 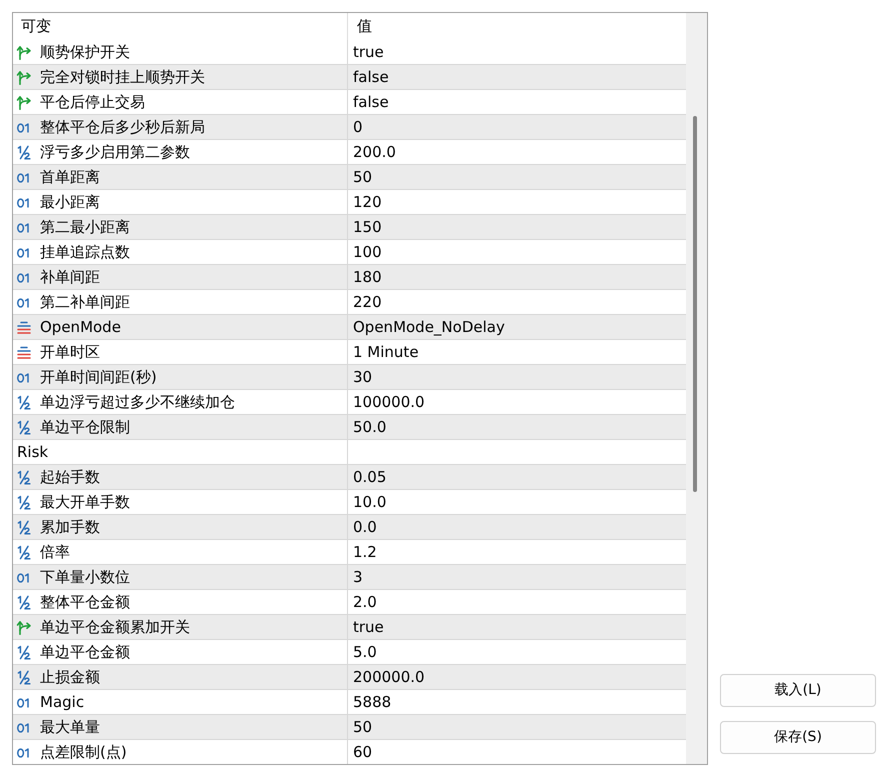 I want to click on parameter-name: 顺势保护开关, so click(x=85, y=52).